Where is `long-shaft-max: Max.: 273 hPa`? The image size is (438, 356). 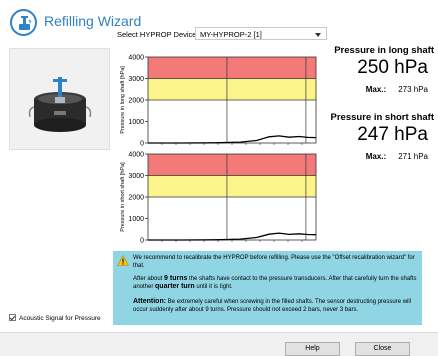 long-shaft-max: Max.: 273 hPa is located at coordinates (397, 89).